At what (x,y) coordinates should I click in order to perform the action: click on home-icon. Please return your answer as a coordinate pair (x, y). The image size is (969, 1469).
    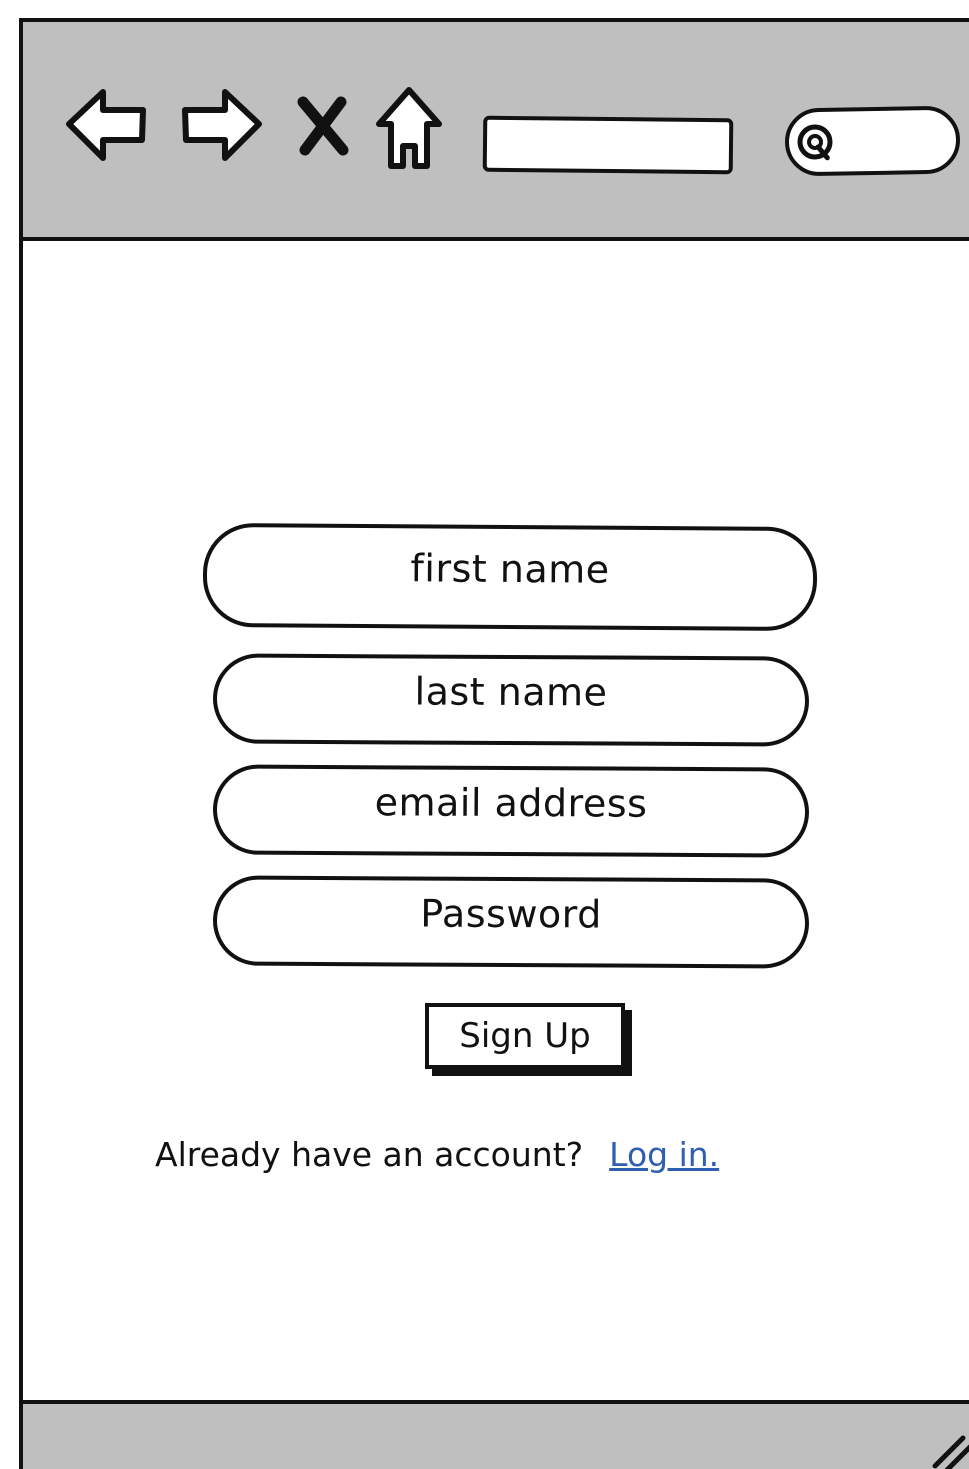
    Looking at the image, I should click on (409, 128).